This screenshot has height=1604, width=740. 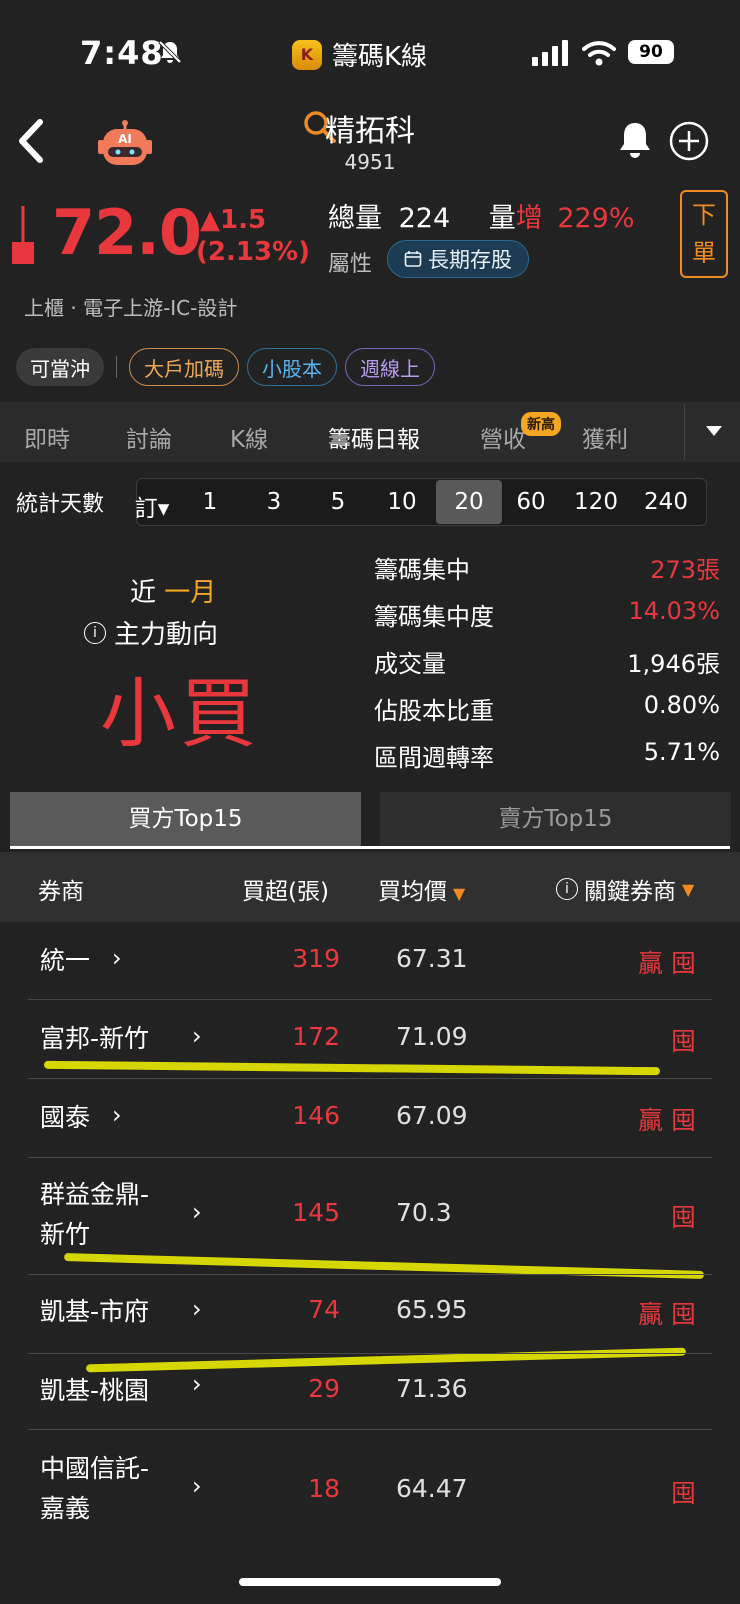 I want to click on period-label: 近 一月, so click(x=173, y=590).